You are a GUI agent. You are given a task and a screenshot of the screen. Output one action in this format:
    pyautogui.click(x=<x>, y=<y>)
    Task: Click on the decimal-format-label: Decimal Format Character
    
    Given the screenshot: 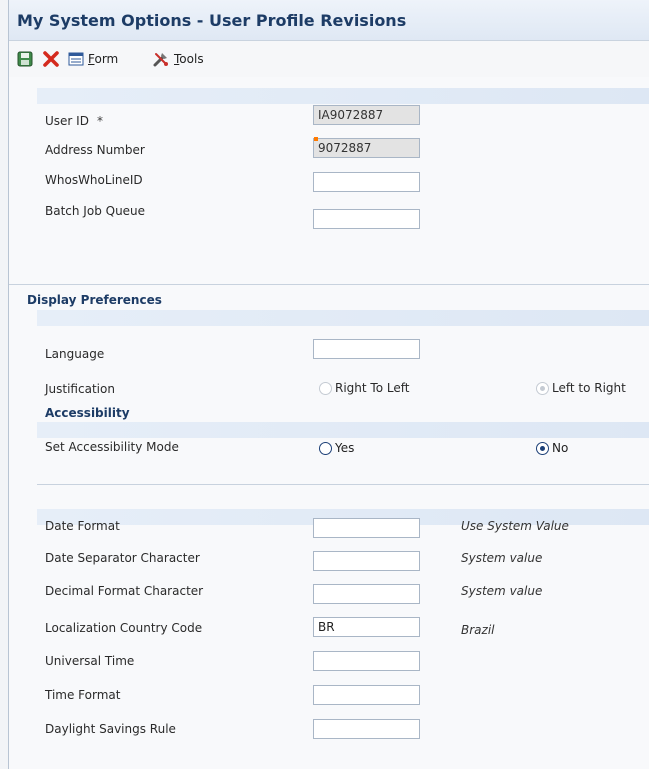 What is the action you would take?
    pyautogui.click(x=124, y=591)
    